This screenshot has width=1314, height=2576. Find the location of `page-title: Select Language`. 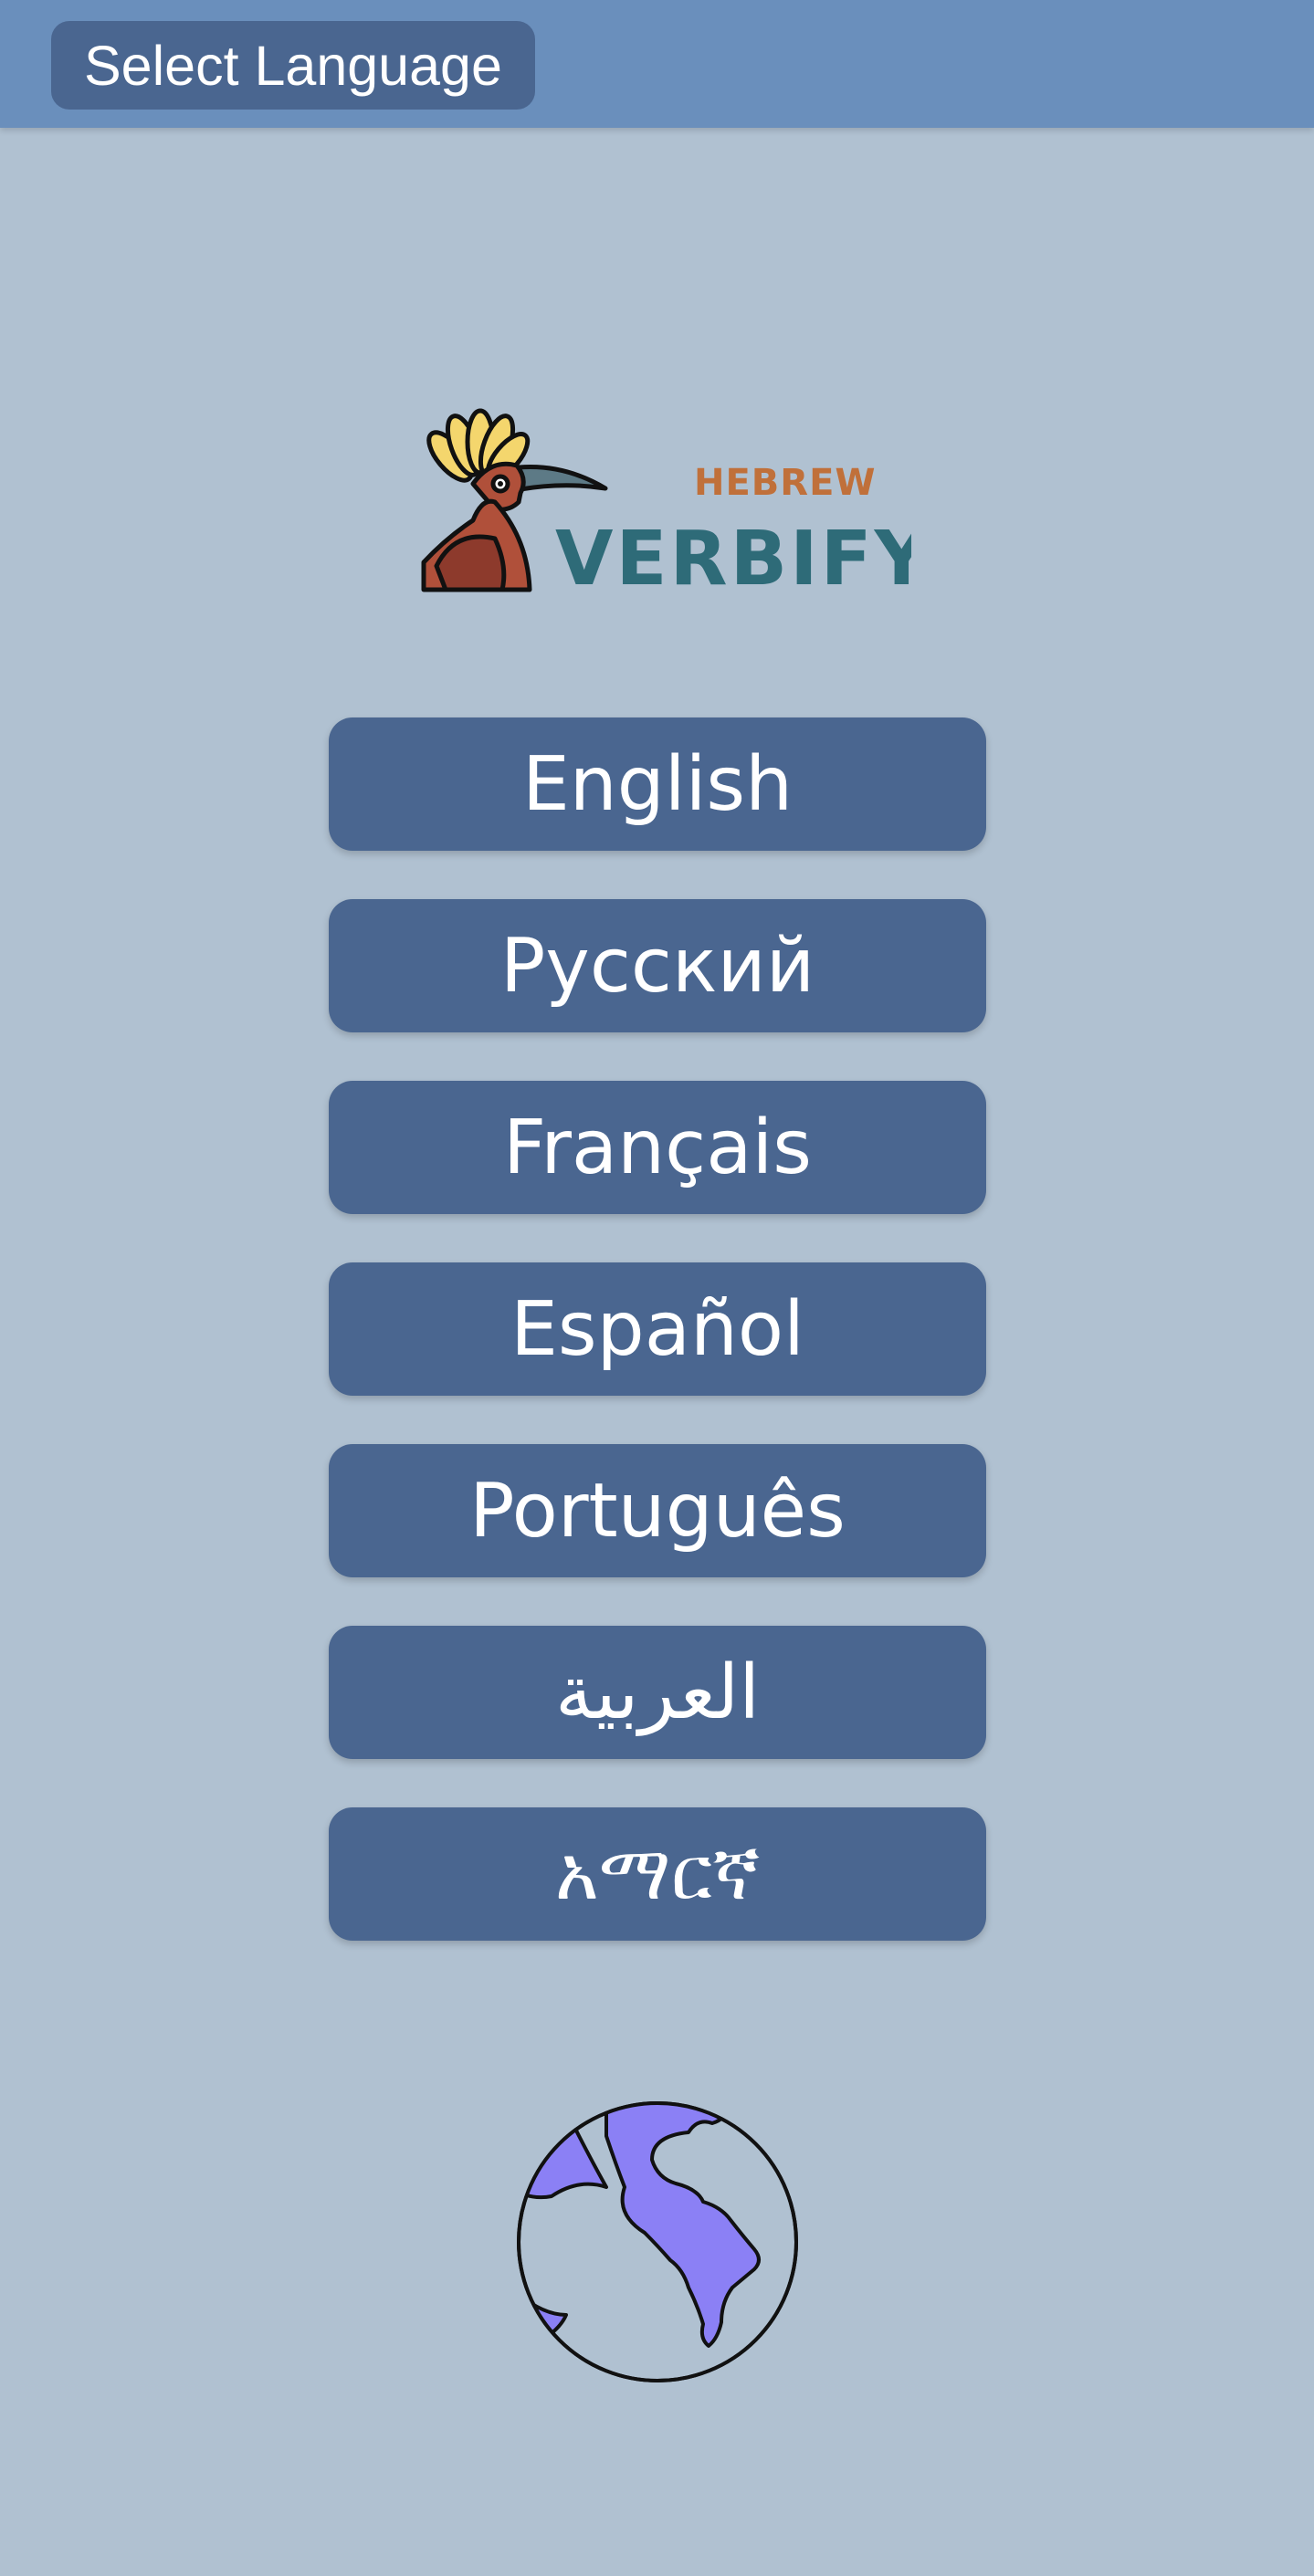

page-title: Select Language is located at coordinates (293, 65).